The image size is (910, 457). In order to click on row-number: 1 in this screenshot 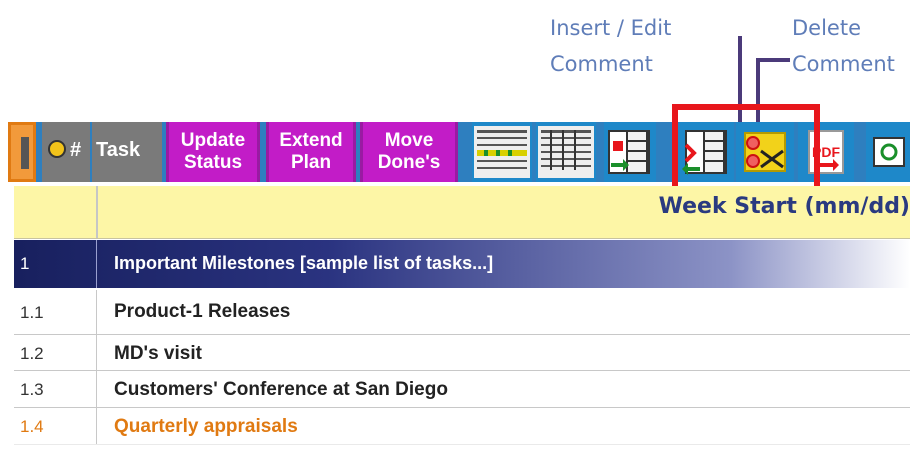, I will do `click(25, 263)`.